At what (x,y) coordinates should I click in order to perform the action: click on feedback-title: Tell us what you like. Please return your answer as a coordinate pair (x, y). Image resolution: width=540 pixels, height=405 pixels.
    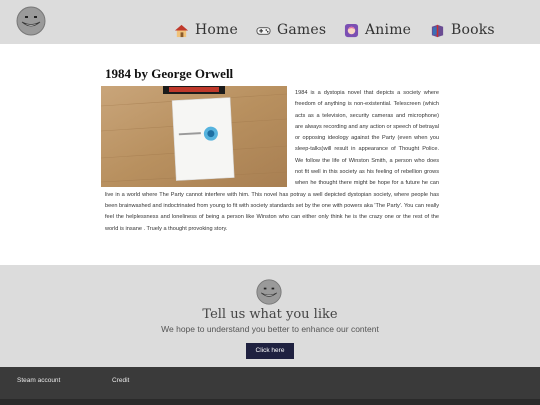
    Looking at the image, I should click on (270, 314).